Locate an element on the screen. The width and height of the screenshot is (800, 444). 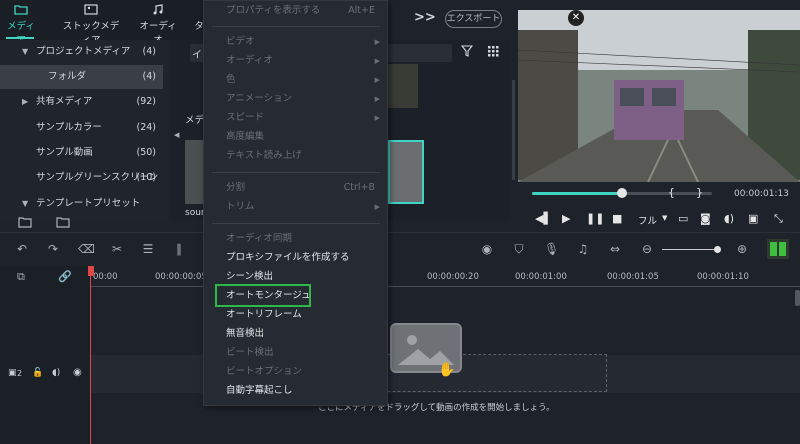
adjust-icon: ☰ is located at coordinates (148, 249).